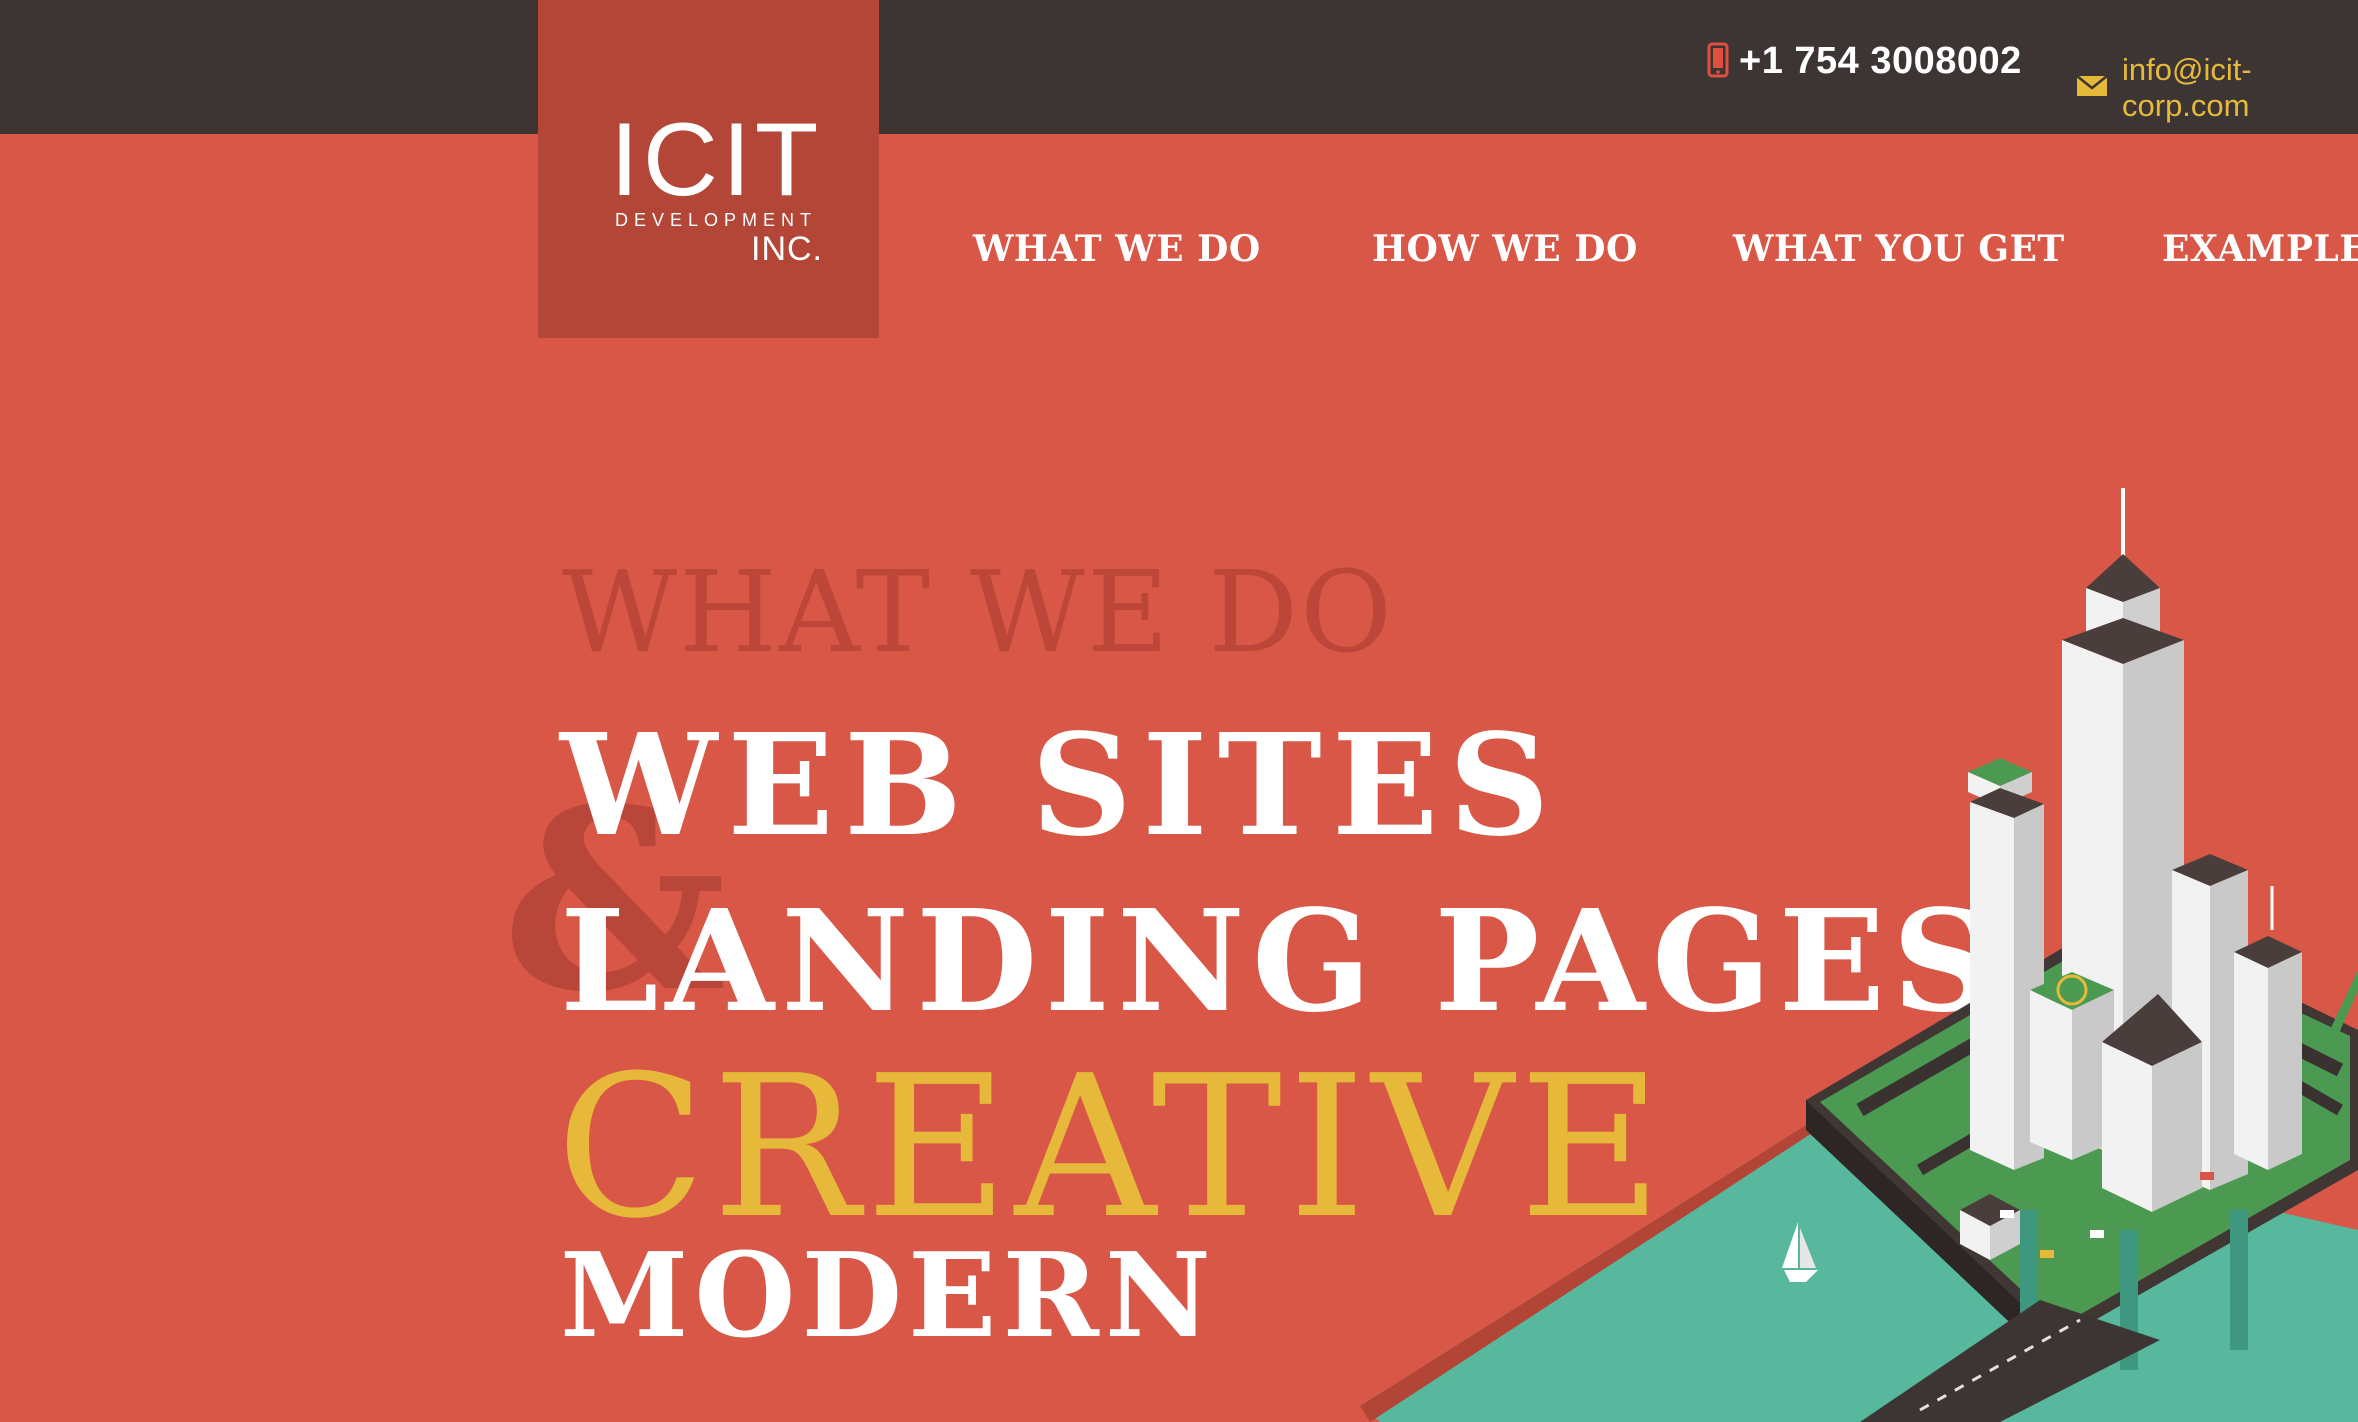 This screenshot has width=2358, height=1422. Describe the element at coordinates (1117, 249) in the screenshot. I see `nav-item-what-we-do: WHAT WE DO` at that location.